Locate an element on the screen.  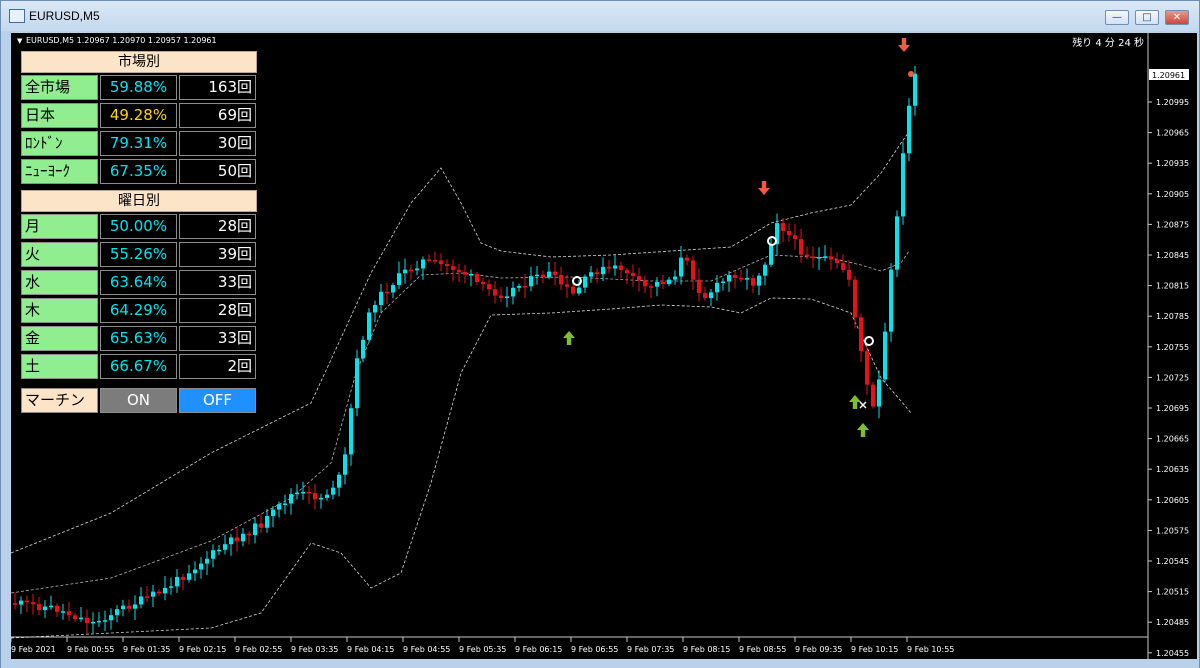
price-label: 1.20635 is located at coordinates (1172, 469).